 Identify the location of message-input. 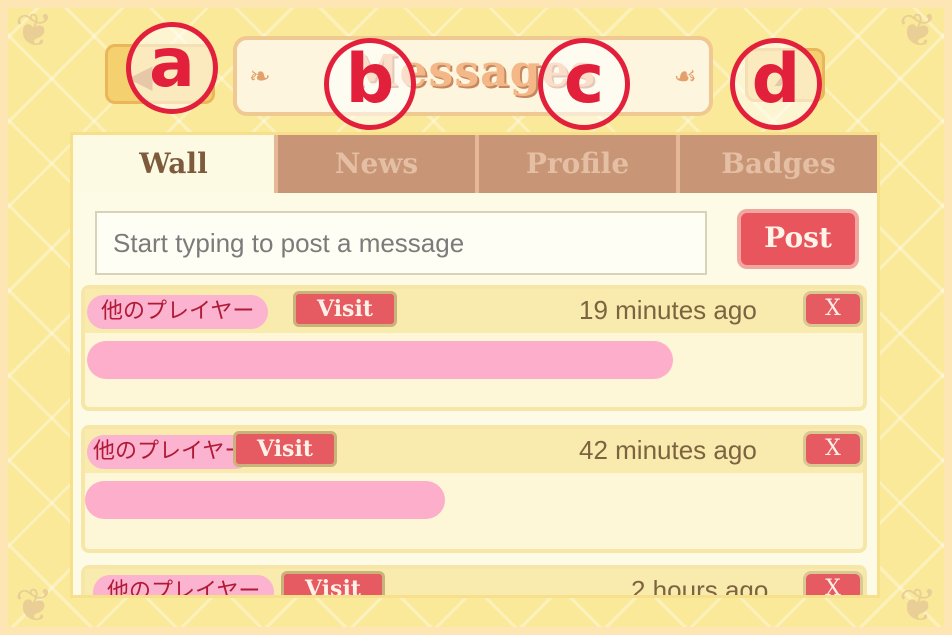
(401, 243).